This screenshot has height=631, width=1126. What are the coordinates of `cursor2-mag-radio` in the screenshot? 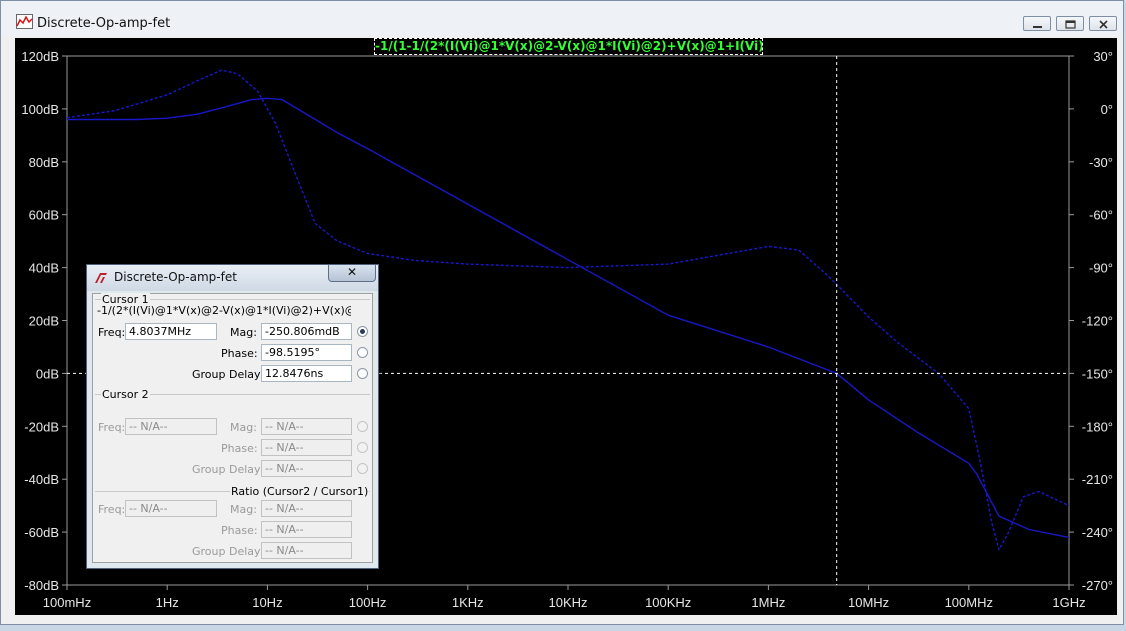 It's located at (362, 426).